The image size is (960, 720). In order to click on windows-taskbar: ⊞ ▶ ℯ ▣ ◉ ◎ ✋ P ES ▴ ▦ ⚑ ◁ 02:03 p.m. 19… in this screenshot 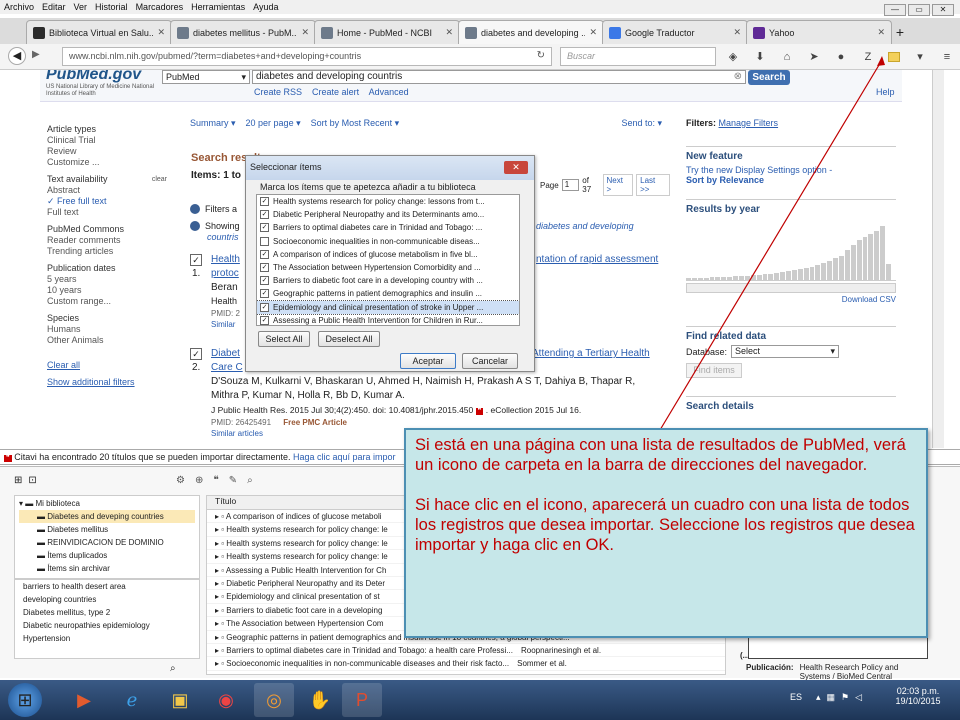, I will do `click(480, 700)`.